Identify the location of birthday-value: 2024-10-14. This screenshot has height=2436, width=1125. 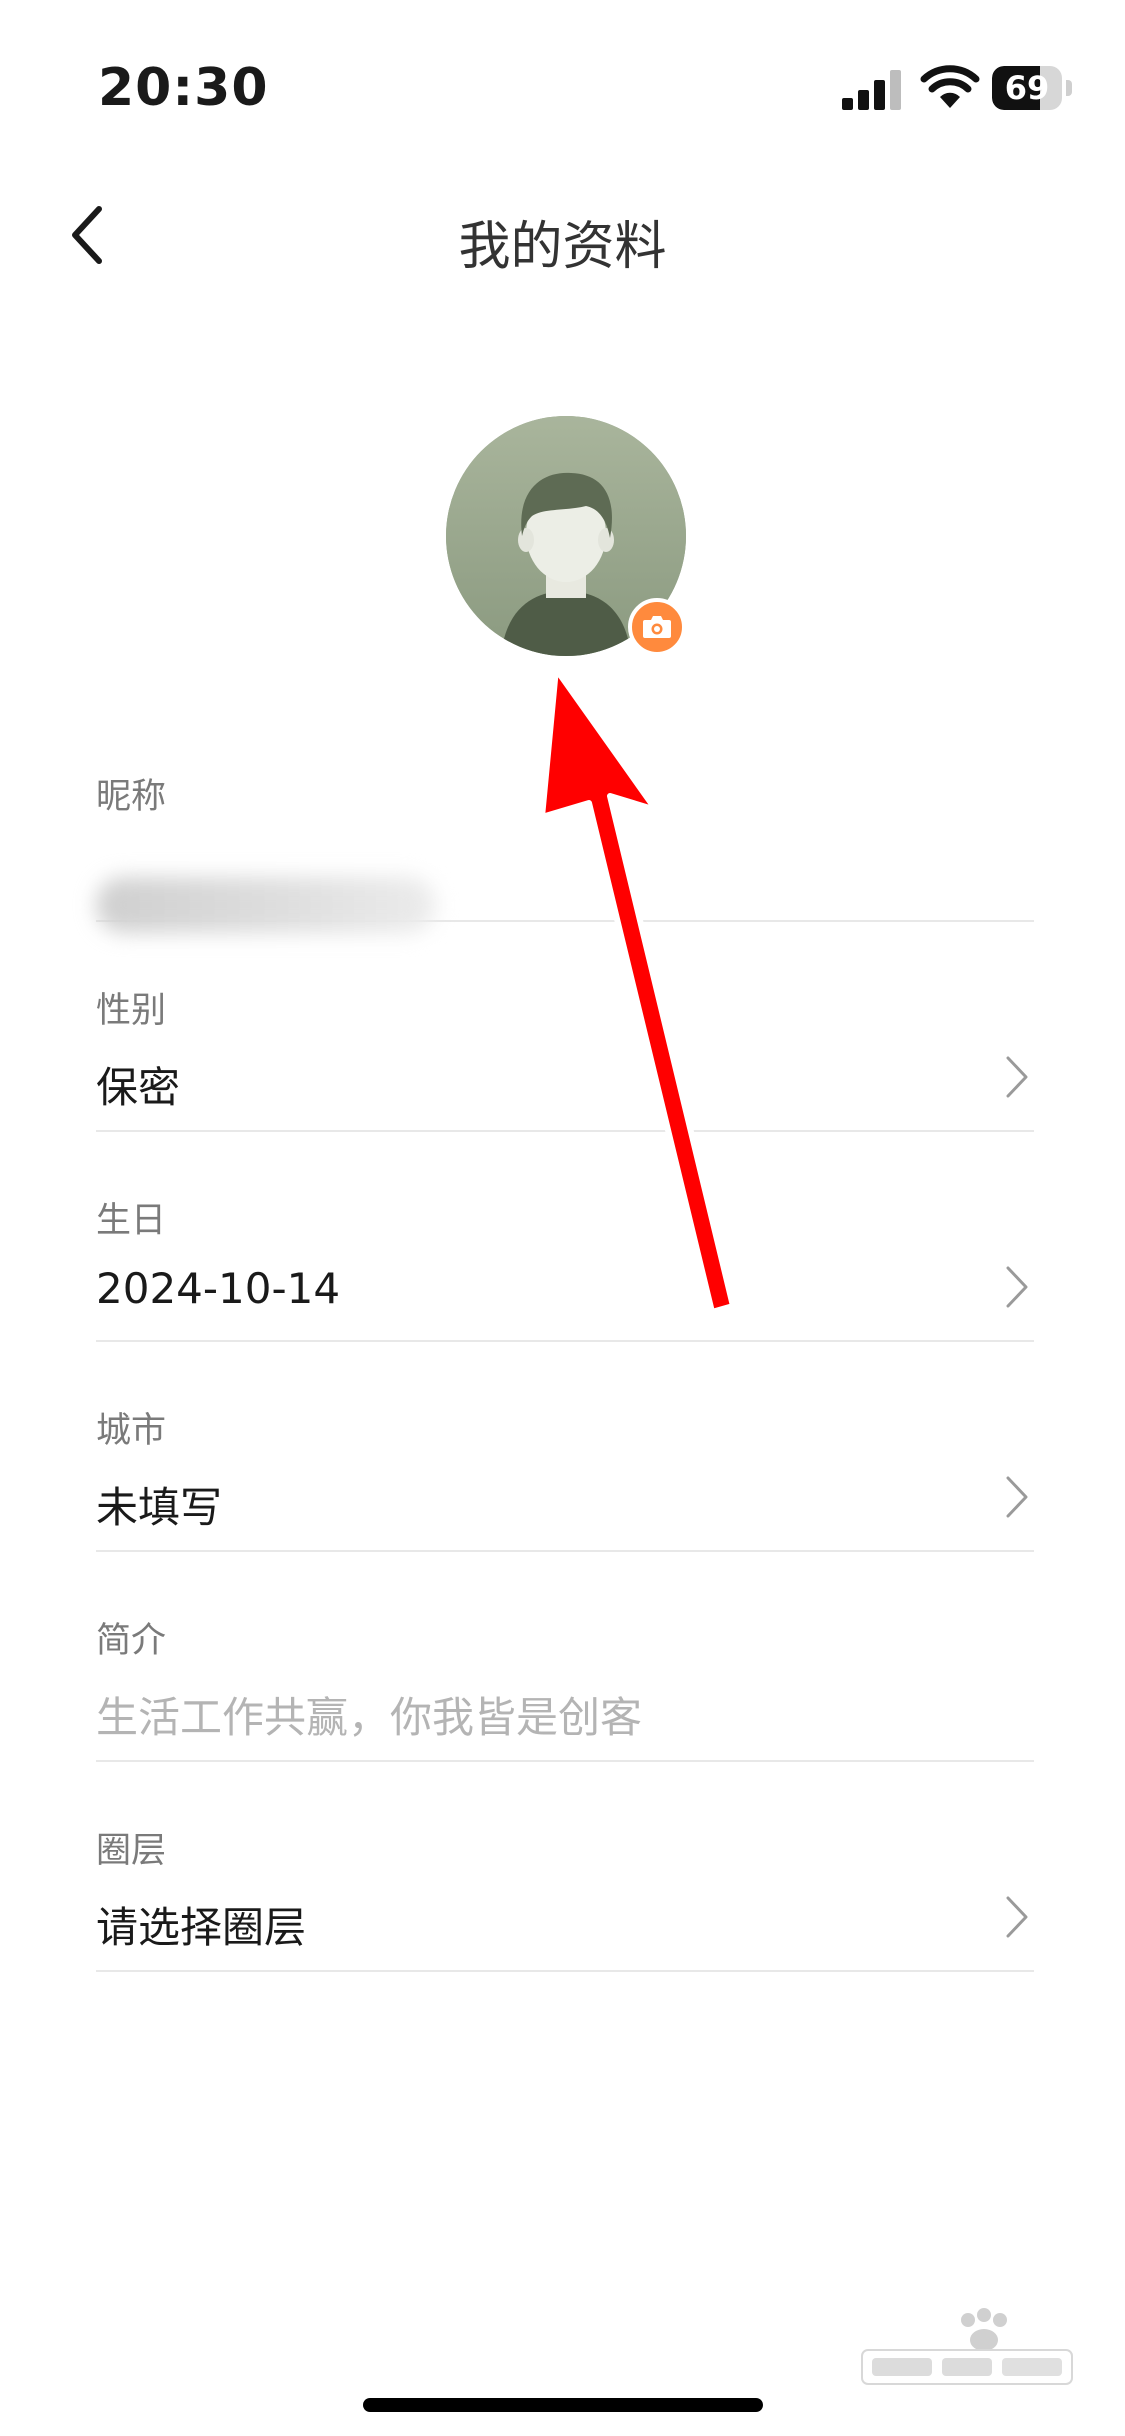
(218, 1288).